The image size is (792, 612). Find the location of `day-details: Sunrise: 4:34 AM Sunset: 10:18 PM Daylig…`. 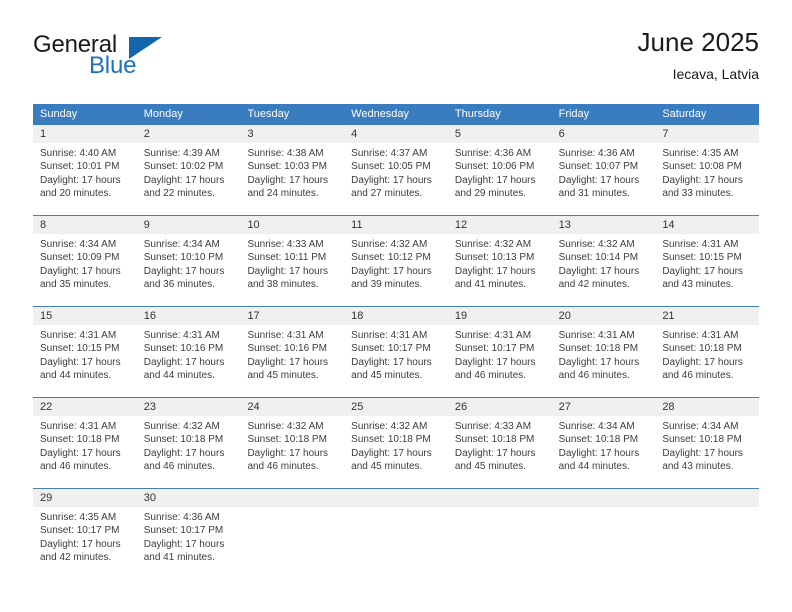

day-details: Sunrise: 4:34 AM Sunset: 10:18 PM Daylig… is located at coordinates (707, 445).